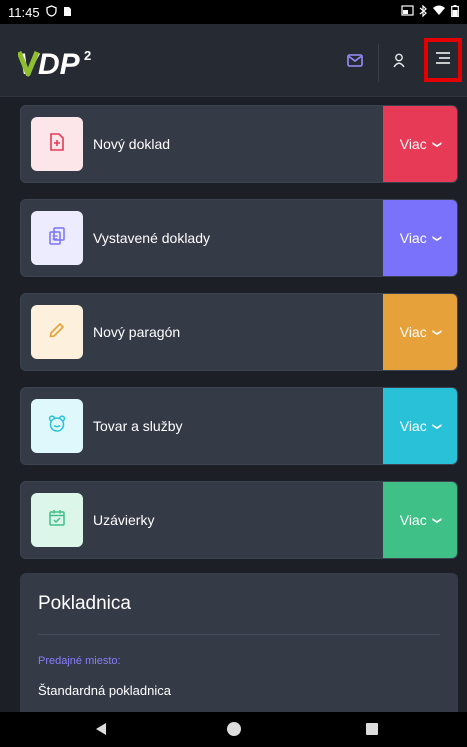 This screenshot has width=467, height=747. What do you see at coordinates (233, 60) in the screenshot?
I see `app-header: VDP 2` at bounding box center [233, 60].